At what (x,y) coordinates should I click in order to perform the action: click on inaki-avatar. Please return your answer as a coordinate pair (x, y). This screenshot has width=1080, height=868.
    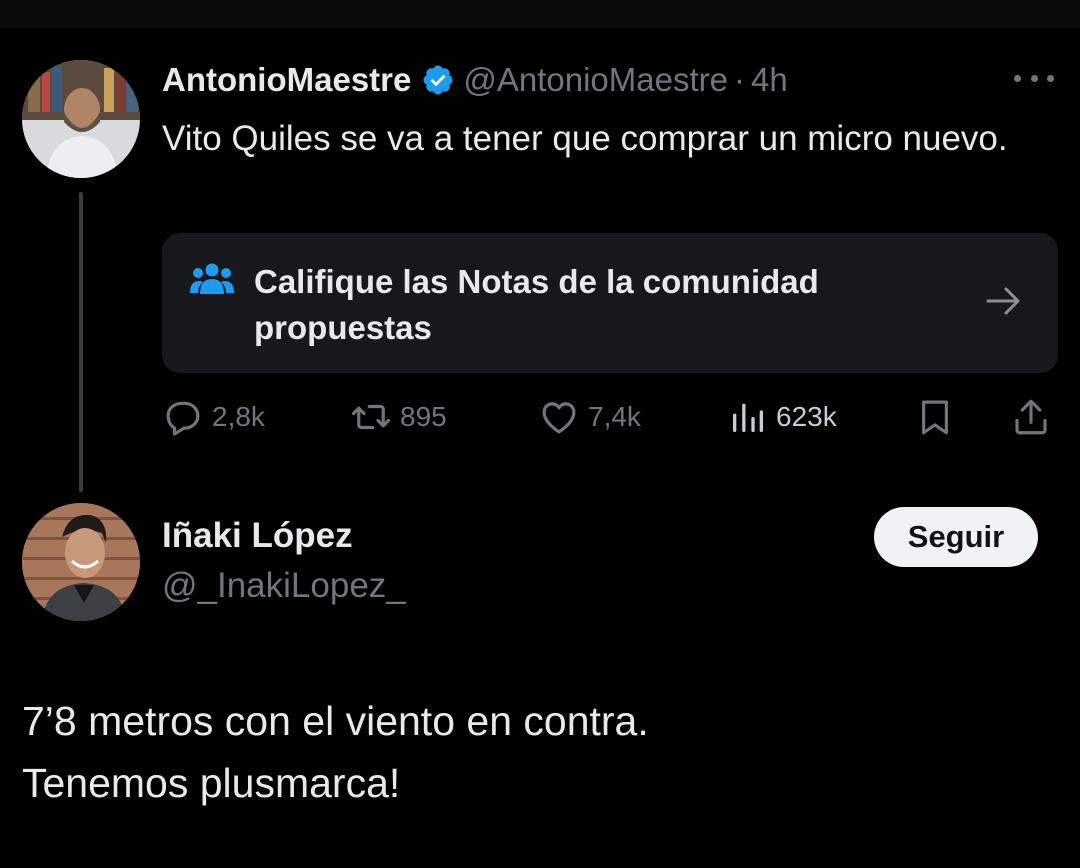
    Looking at the image, I should click on (81, 562).